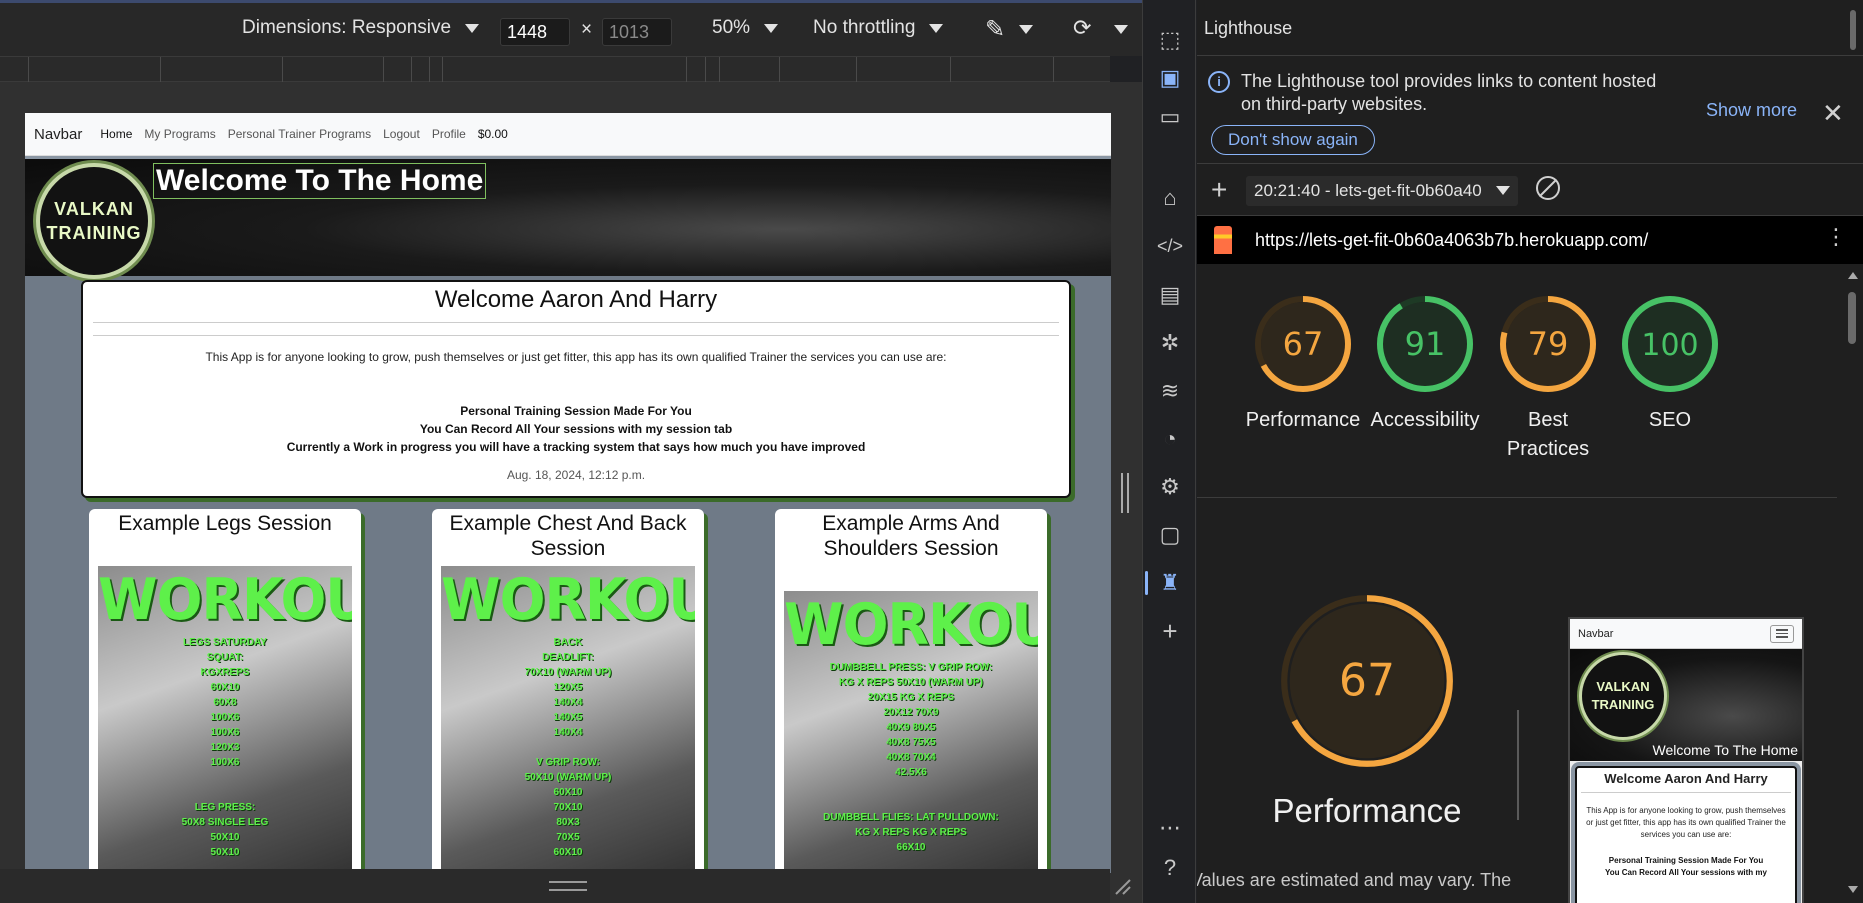  What do you see at coordinates (878, 28) in the screenshot?
I see `throttling-dropdown: No throttling` at bounding box center [878, 28].